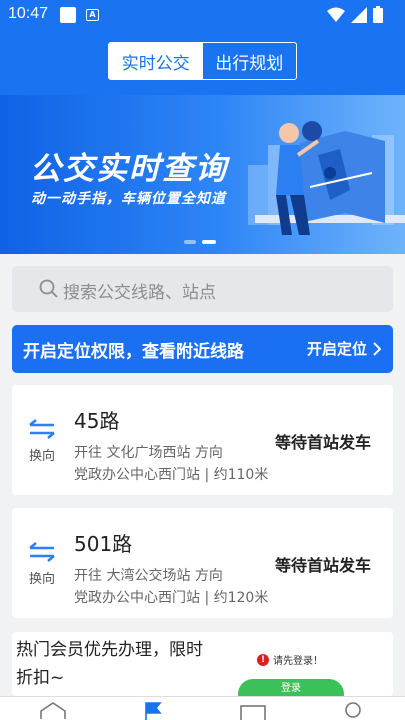 The height and width of the screenshot is (720, 405). What do you see at coordinates (171, 475) in the screenshot?
I see `route-stop: 党政办公中心西门站 | 约110米` at bounding box center [171, 475].